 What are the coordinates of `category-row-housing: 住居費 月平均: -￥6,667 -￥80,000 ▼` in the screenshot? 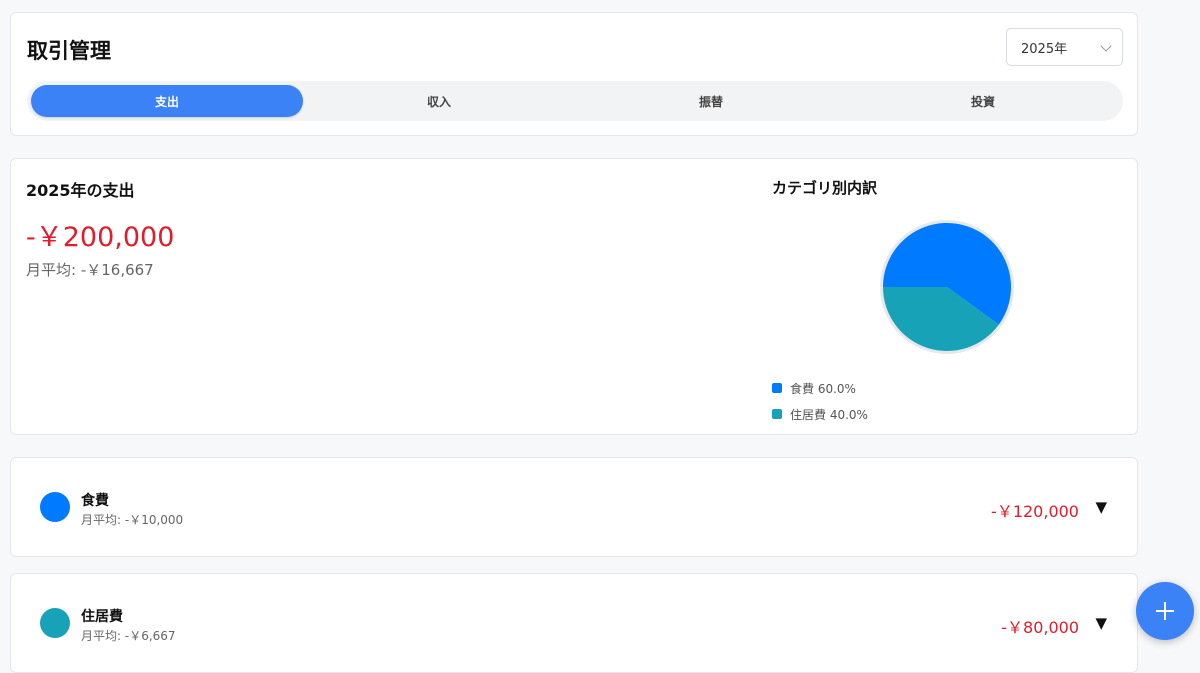 It's located at (574, 623).